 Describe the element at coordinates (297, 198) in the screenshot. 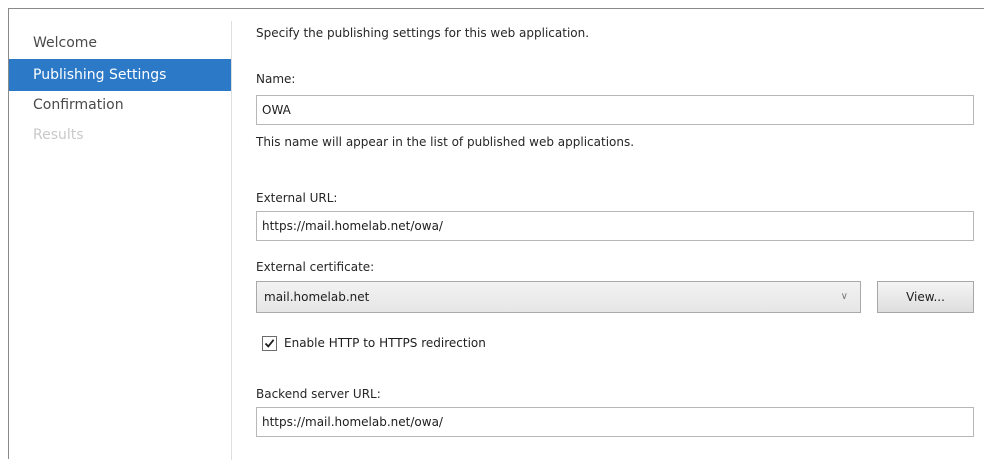

I see `external-url-label: External URL:` at that location.